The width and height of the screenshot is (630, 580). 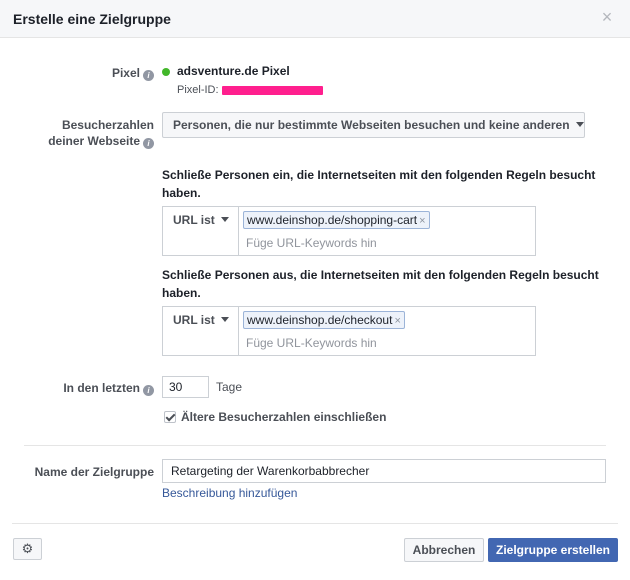 I want to click on older-visitors-label: Ältere Besucherzahlen einschließen, so click(x=283, y=417).